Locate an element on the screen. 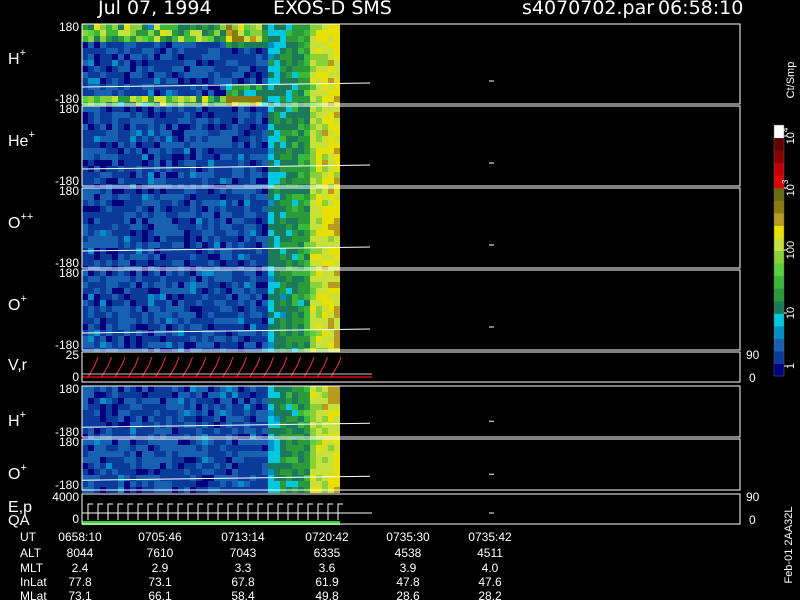 This screenshot has height=600, width=800. footer-row-label: MLat is located at coordinates (33, 594).